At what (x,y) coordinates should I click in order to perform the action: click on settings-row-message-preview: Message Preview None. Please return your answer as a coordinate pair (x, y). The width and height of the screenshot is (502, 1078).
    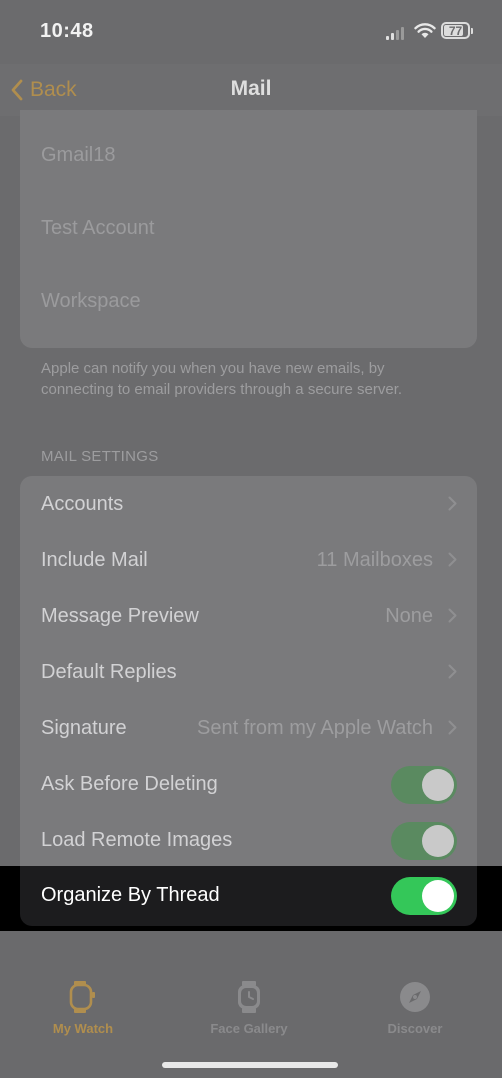
    Looking at the image, I should click on (248, 616).